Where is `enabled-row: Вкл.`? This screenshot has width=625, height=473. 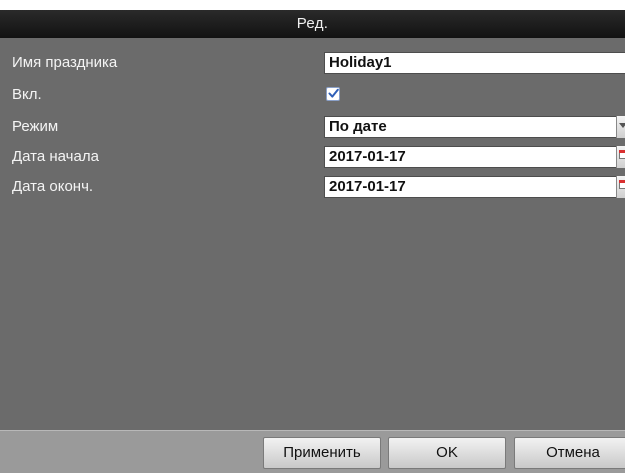
enabled-row: Вкл. is located at coordinates (312, 95).